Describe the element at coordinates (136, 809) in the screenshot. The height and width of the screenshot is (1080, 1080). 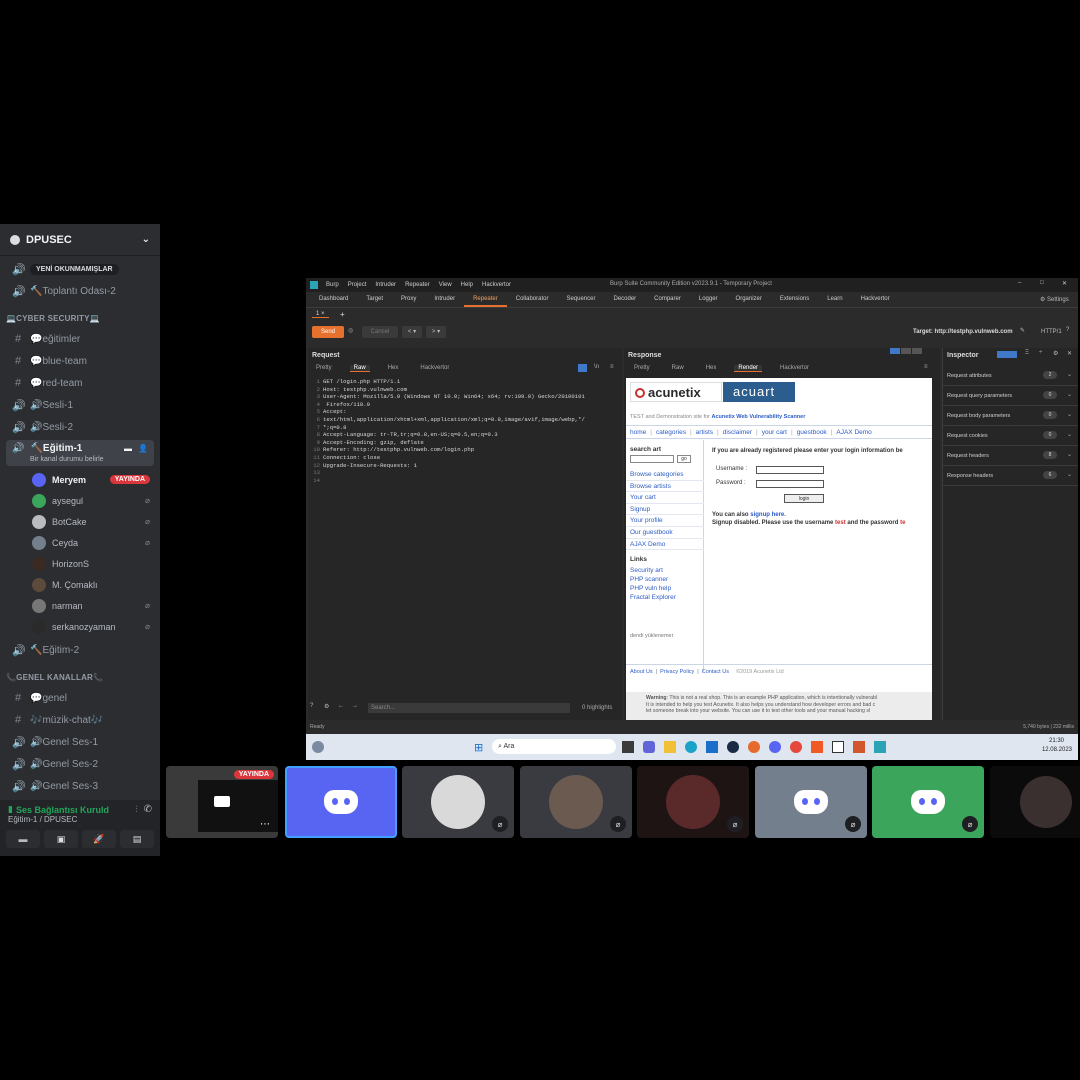
I see `noise-suppression-icon: ⫶` at that location.